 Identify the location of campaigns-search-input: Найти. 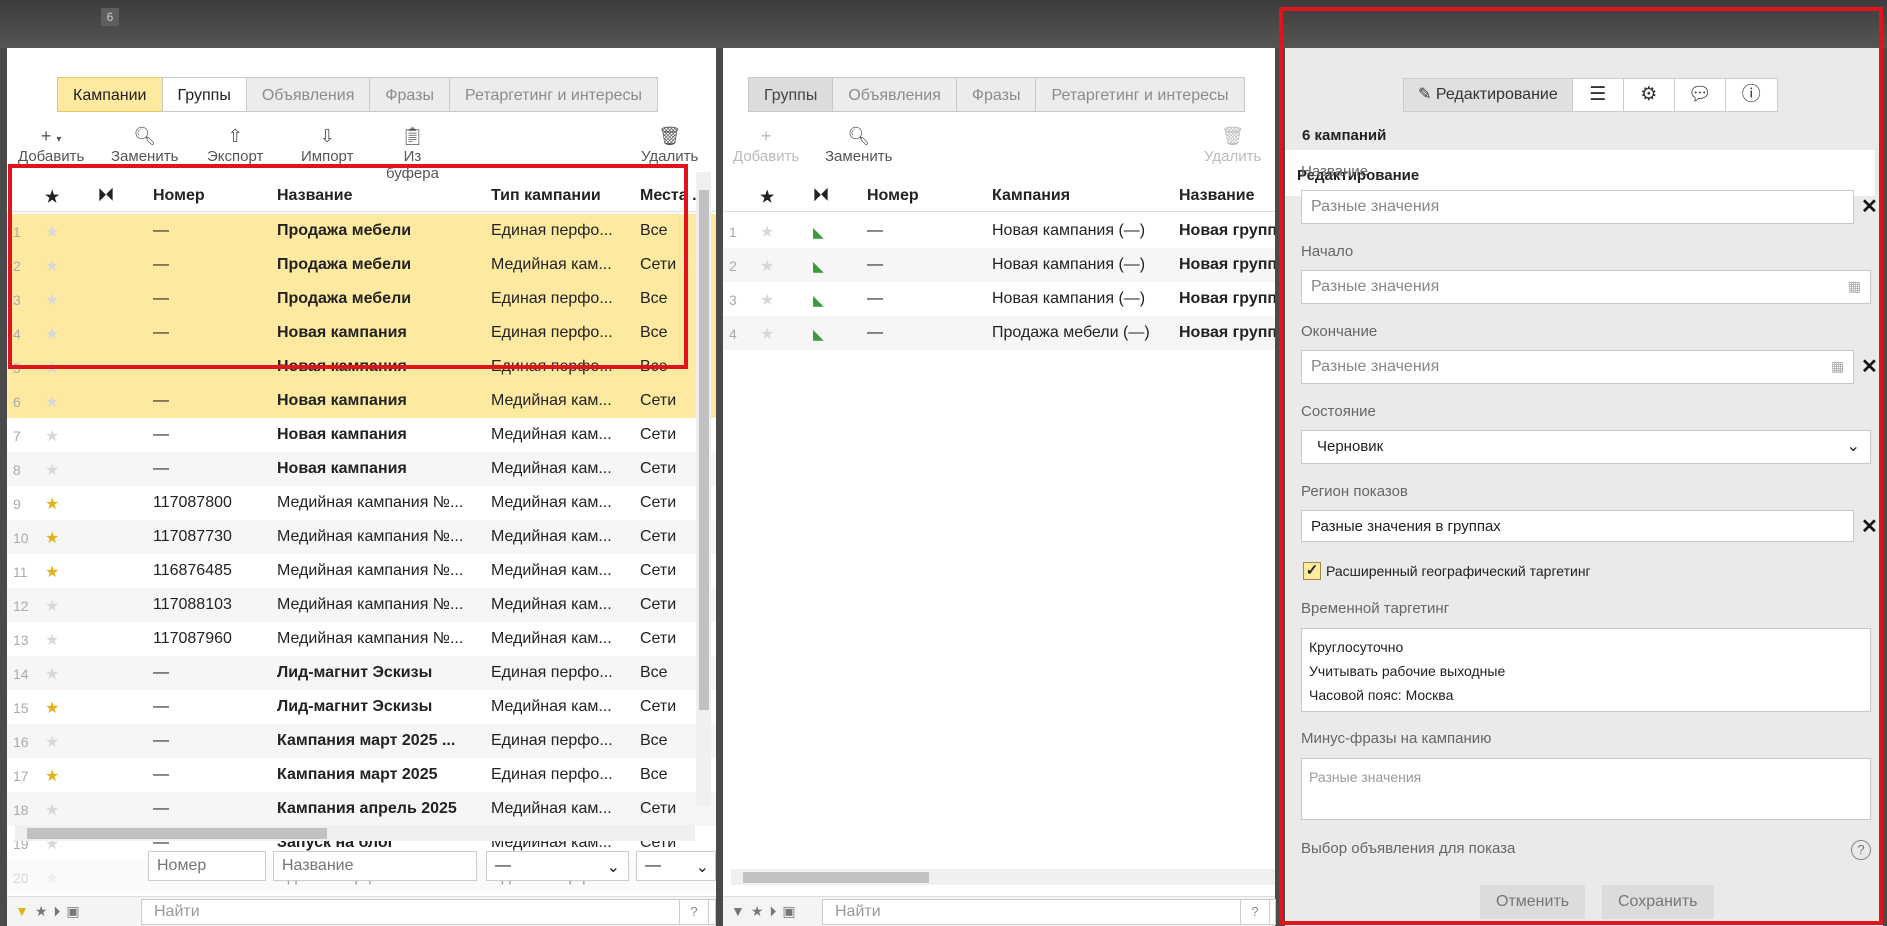
(428, 912).